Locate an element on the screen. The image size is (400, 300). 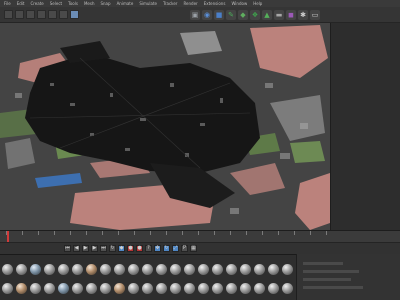
deformer-icon: ▲ is located at coordinates (267, 15).